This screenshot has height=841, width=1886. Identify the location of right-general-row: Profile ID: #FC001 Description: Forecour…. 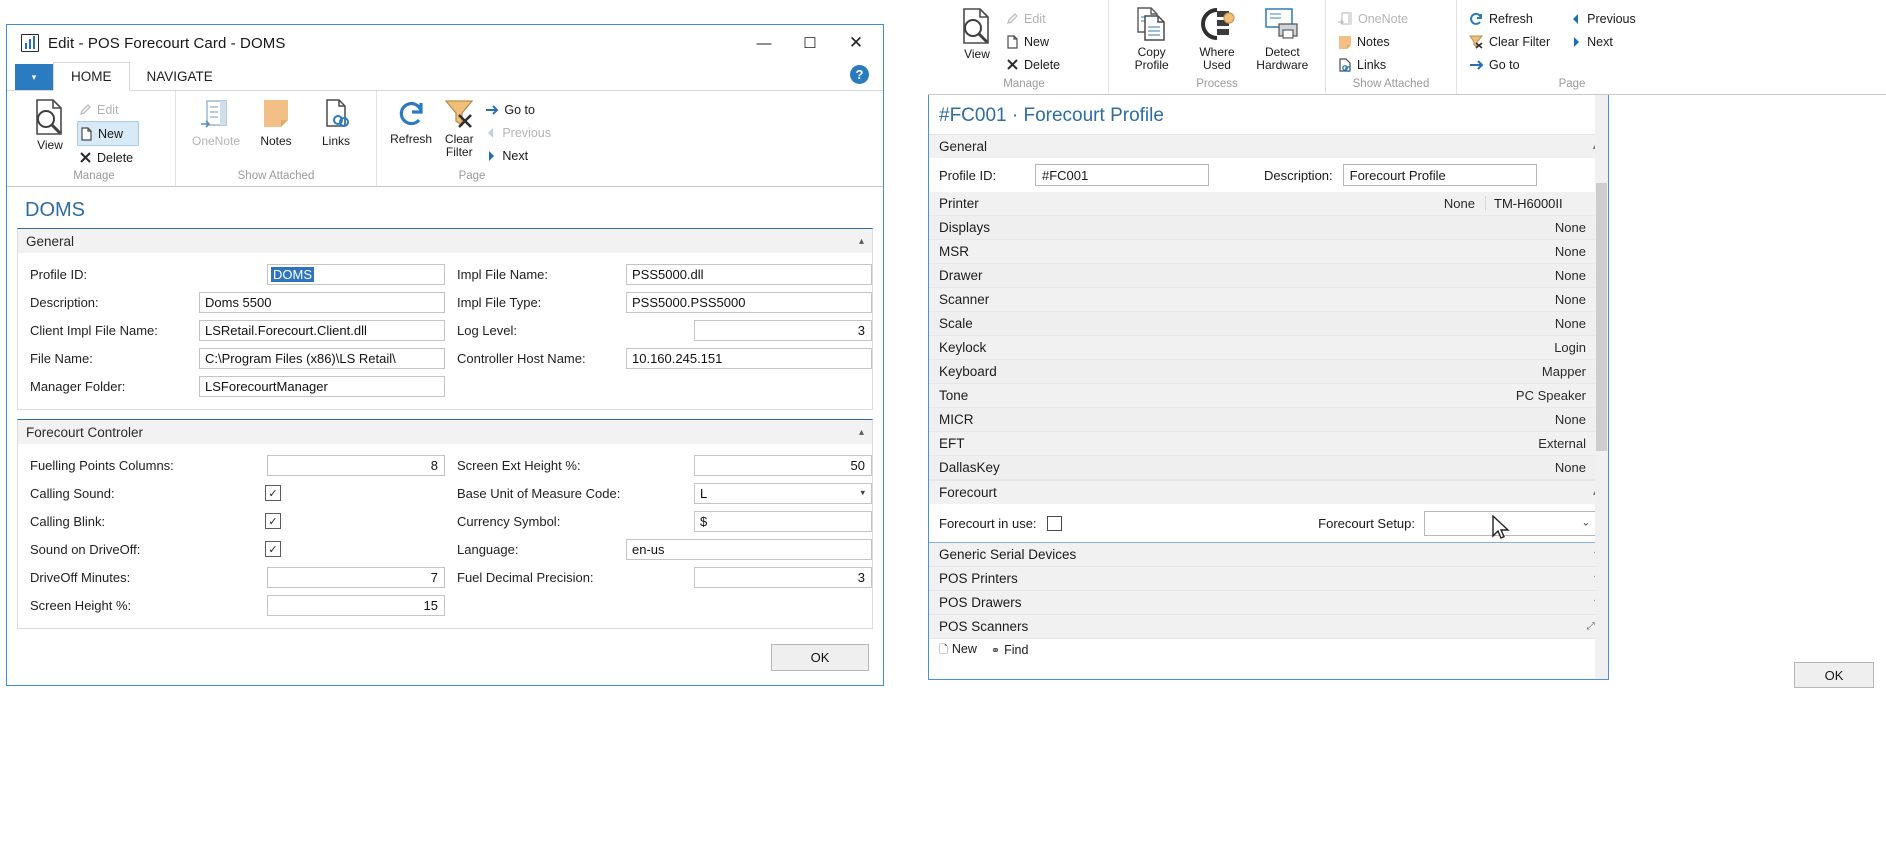
(1268, 175).